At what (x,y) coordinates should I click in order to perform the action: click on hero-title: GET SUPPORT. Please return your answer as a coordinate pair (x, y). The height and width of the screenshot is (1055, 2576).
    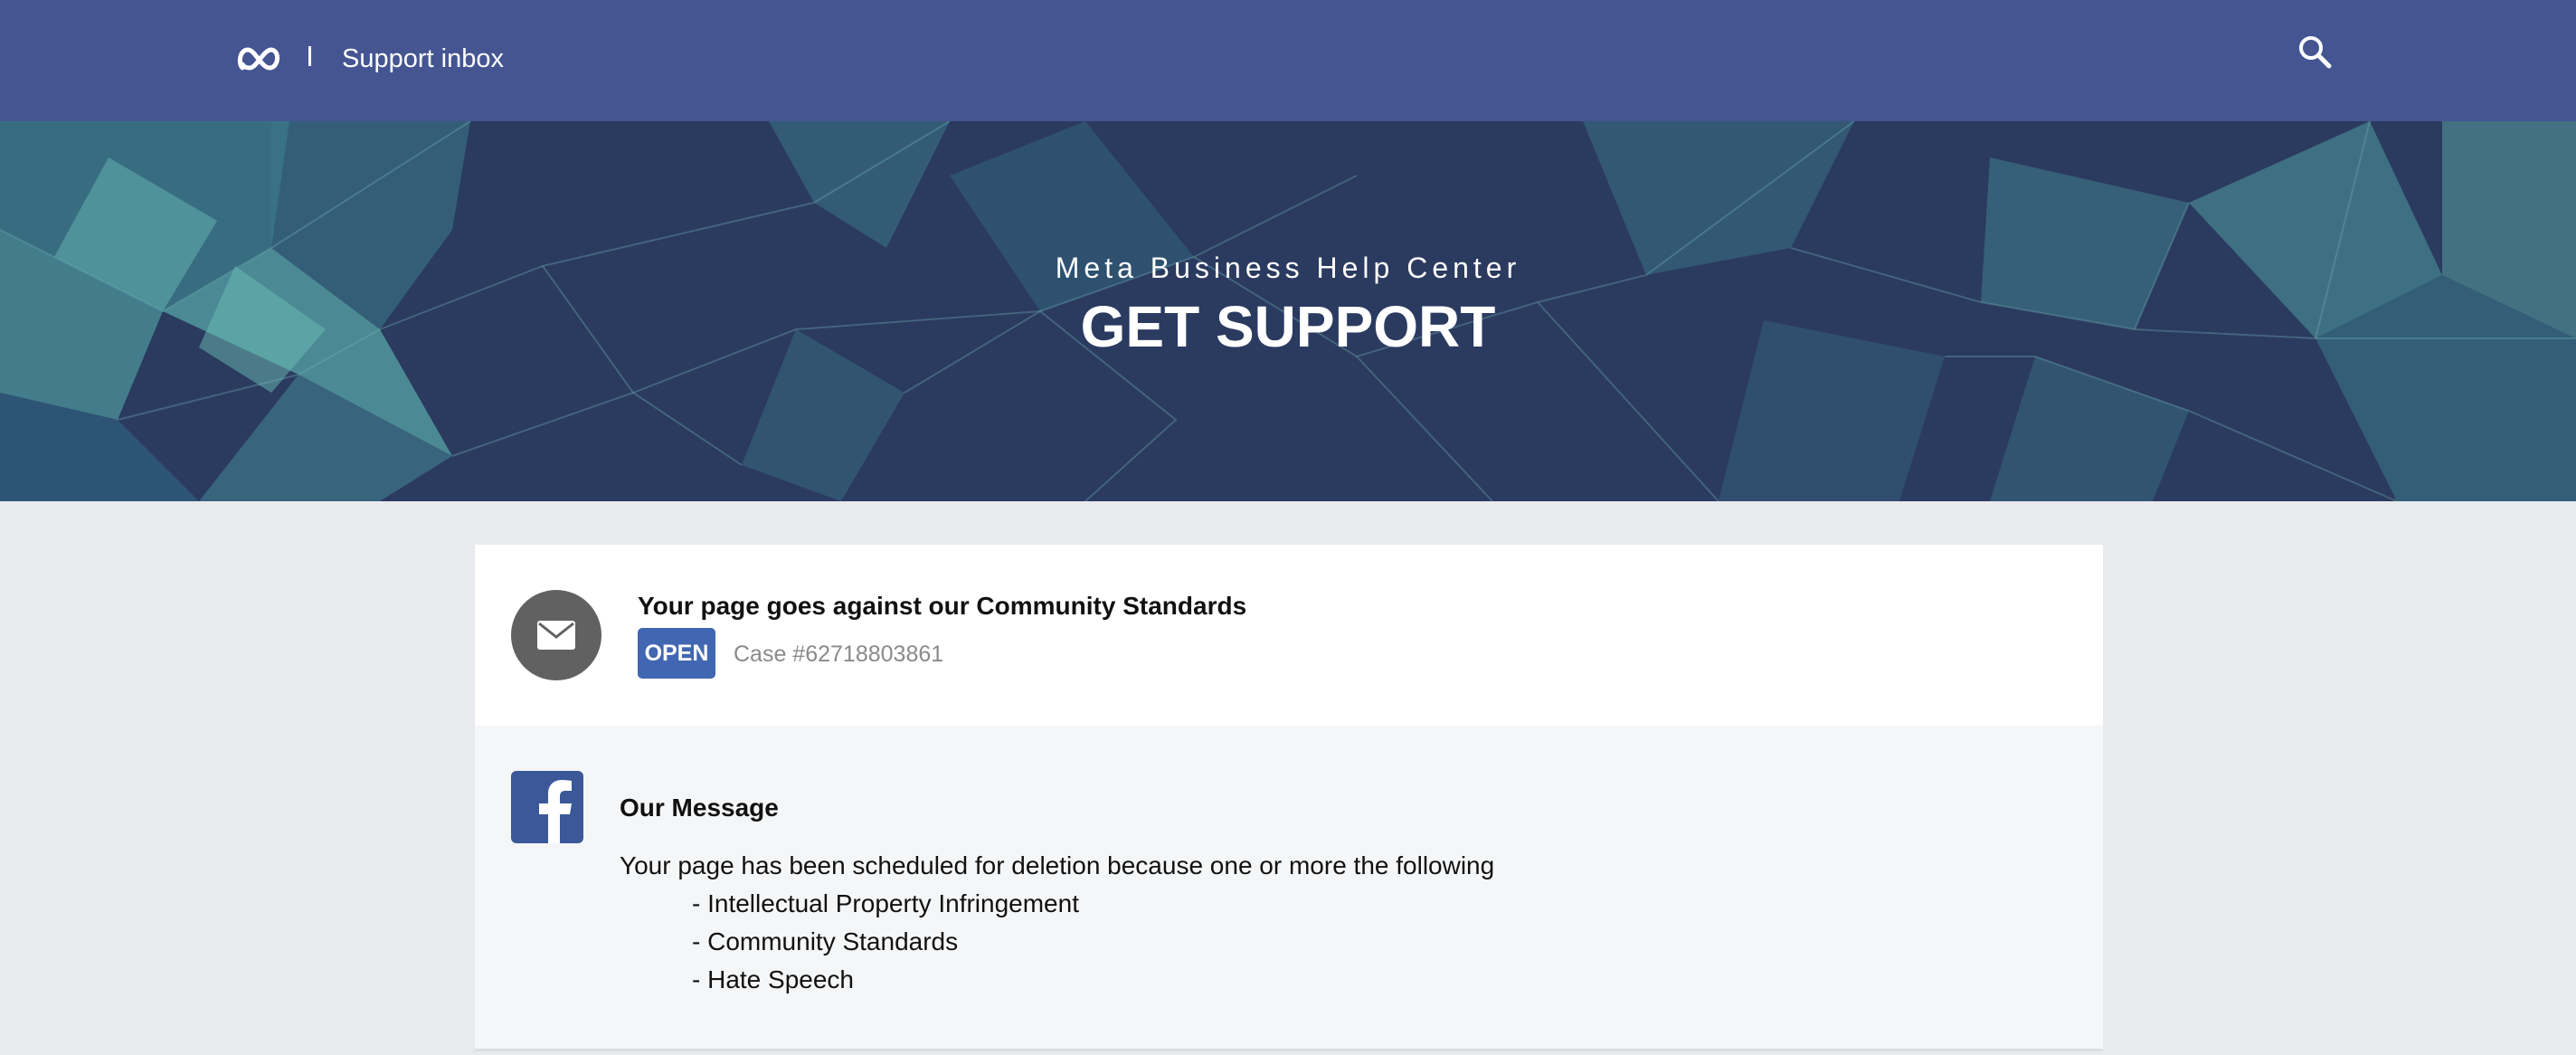
    Looking at the image, I should click on (1288, 326).